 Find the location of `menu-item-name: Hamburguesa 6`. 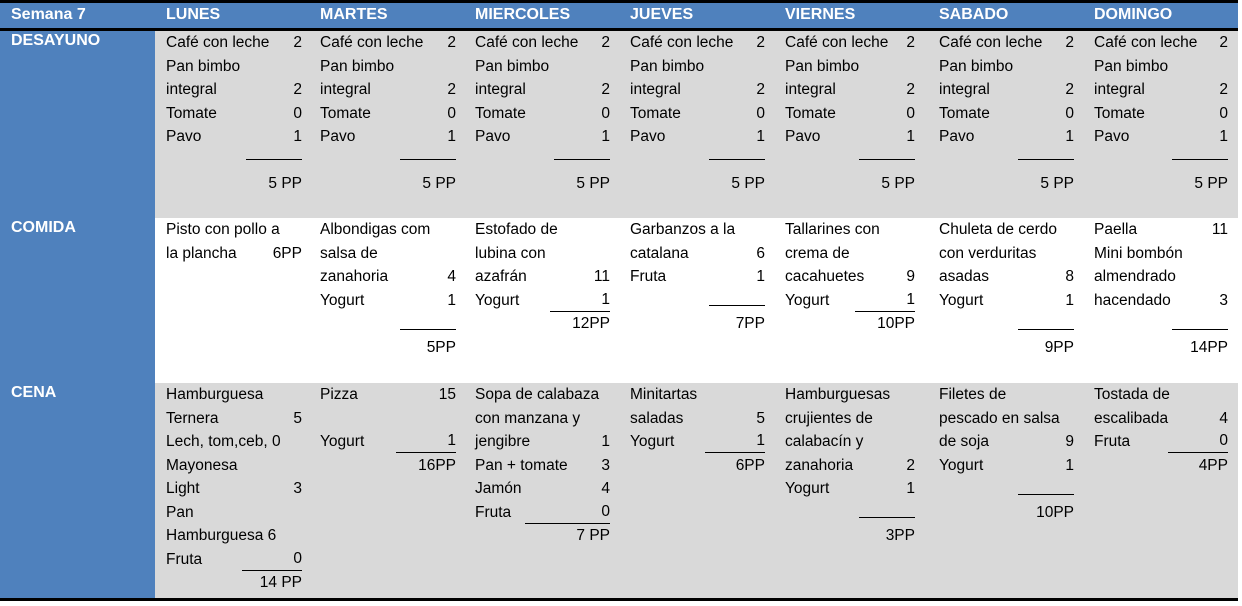

menu-item-name: Hamburguesa 6 is located at coordinates (221, 535).